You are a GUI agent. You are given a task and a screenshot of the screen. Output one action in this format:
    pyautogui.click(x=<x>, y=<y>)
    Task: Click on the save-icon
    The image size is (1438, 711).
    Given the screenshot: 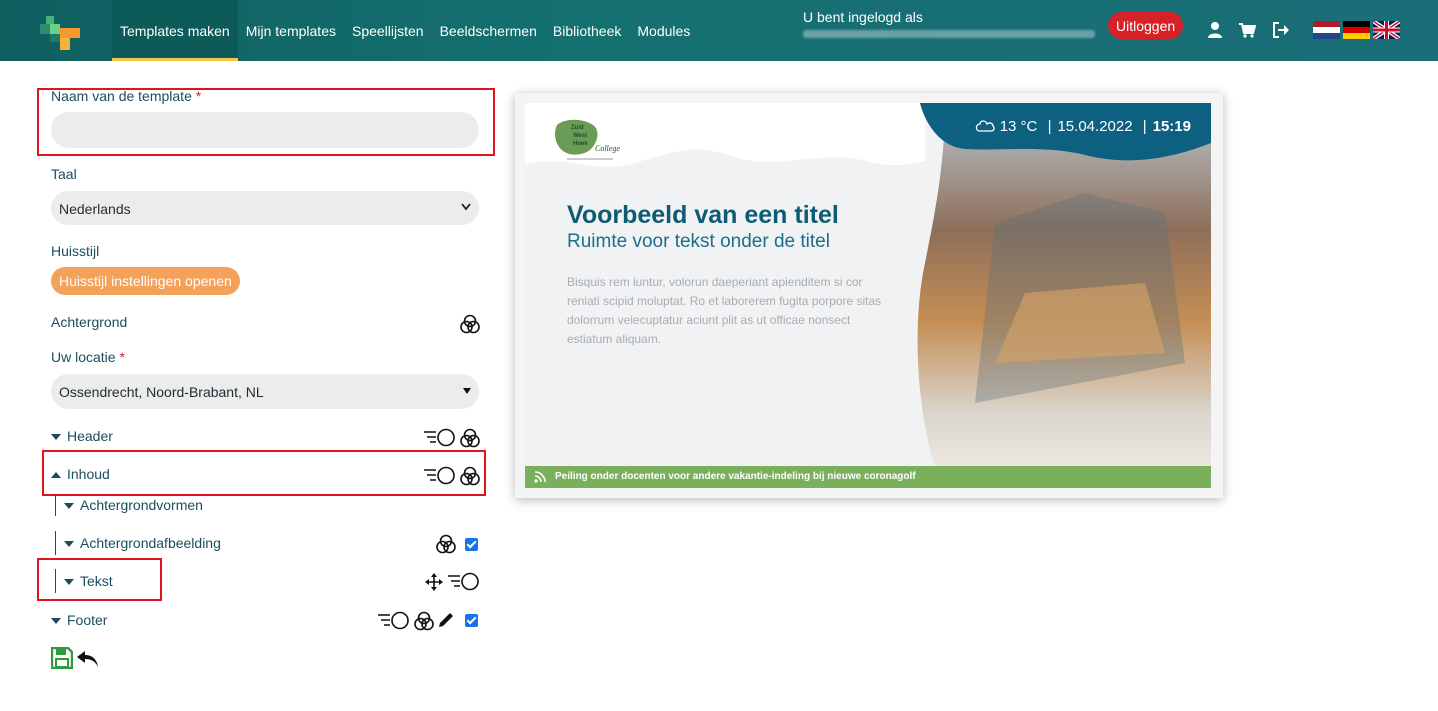 What is the action you would take?
    pyautogui.click(x=62, y=658)
    